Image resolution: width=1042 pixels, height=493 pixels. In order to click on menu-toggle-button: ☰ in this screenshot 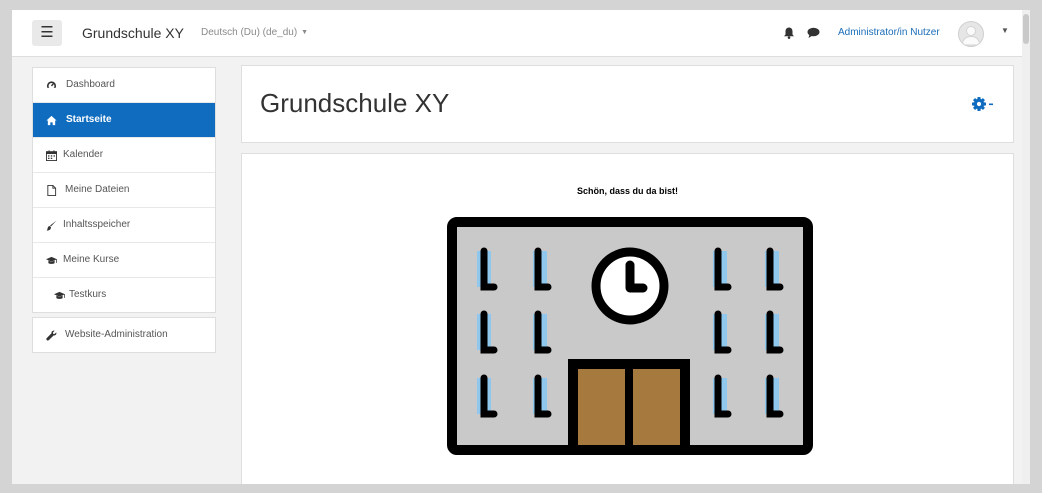, I will do `click(47, 33)`.